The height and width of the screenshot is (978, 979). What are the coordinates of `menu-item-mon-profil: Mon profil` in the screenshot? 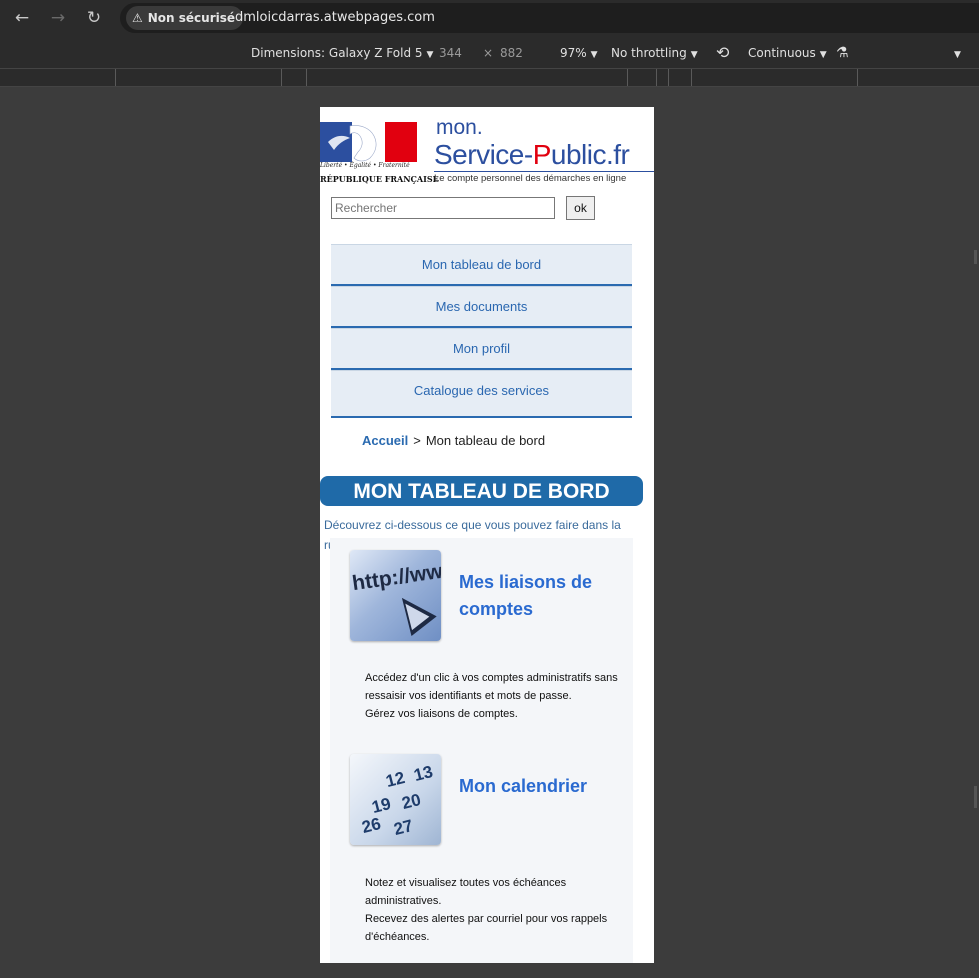 It's located at (481, 349).